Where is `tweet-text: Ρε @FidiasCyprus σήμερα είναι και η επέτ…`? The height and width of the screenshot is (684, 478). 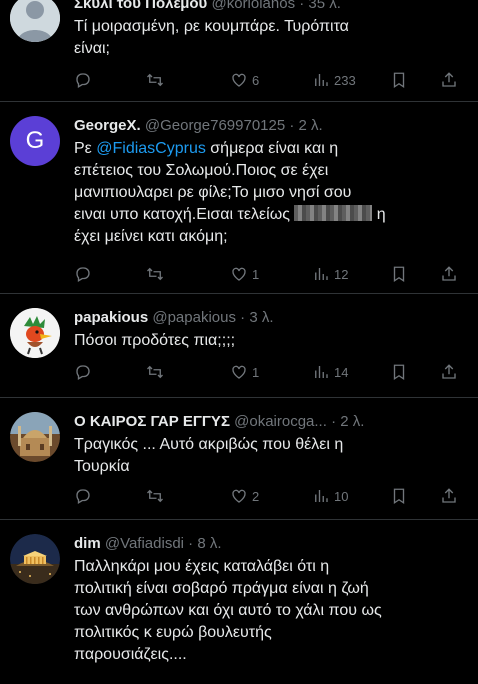 tweet-text: Ρε @FidiasCyprus σήμερα είναι και η επέτ… is located at coordinates (270, 193).